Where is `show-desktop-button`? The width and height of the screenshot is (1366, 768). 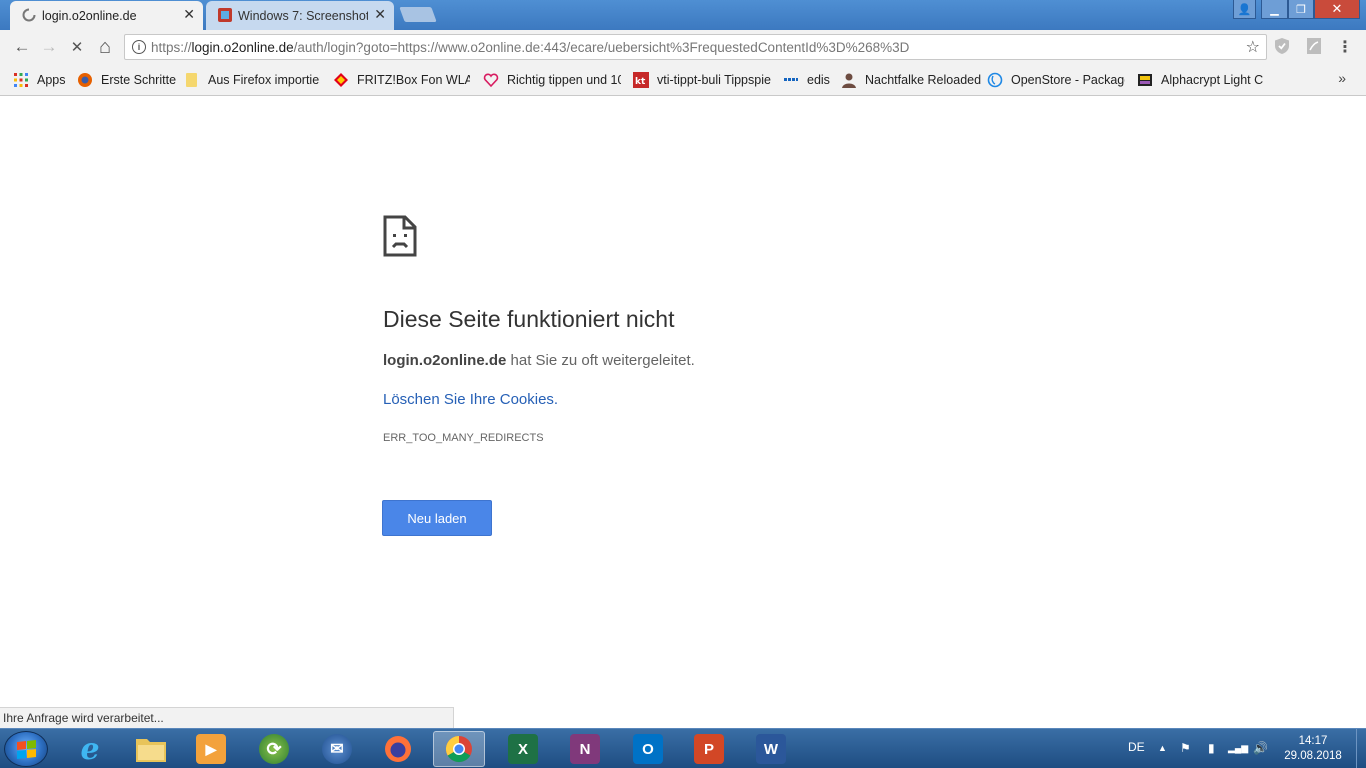
show-desktop-button is located at coordinates (1361, 748).